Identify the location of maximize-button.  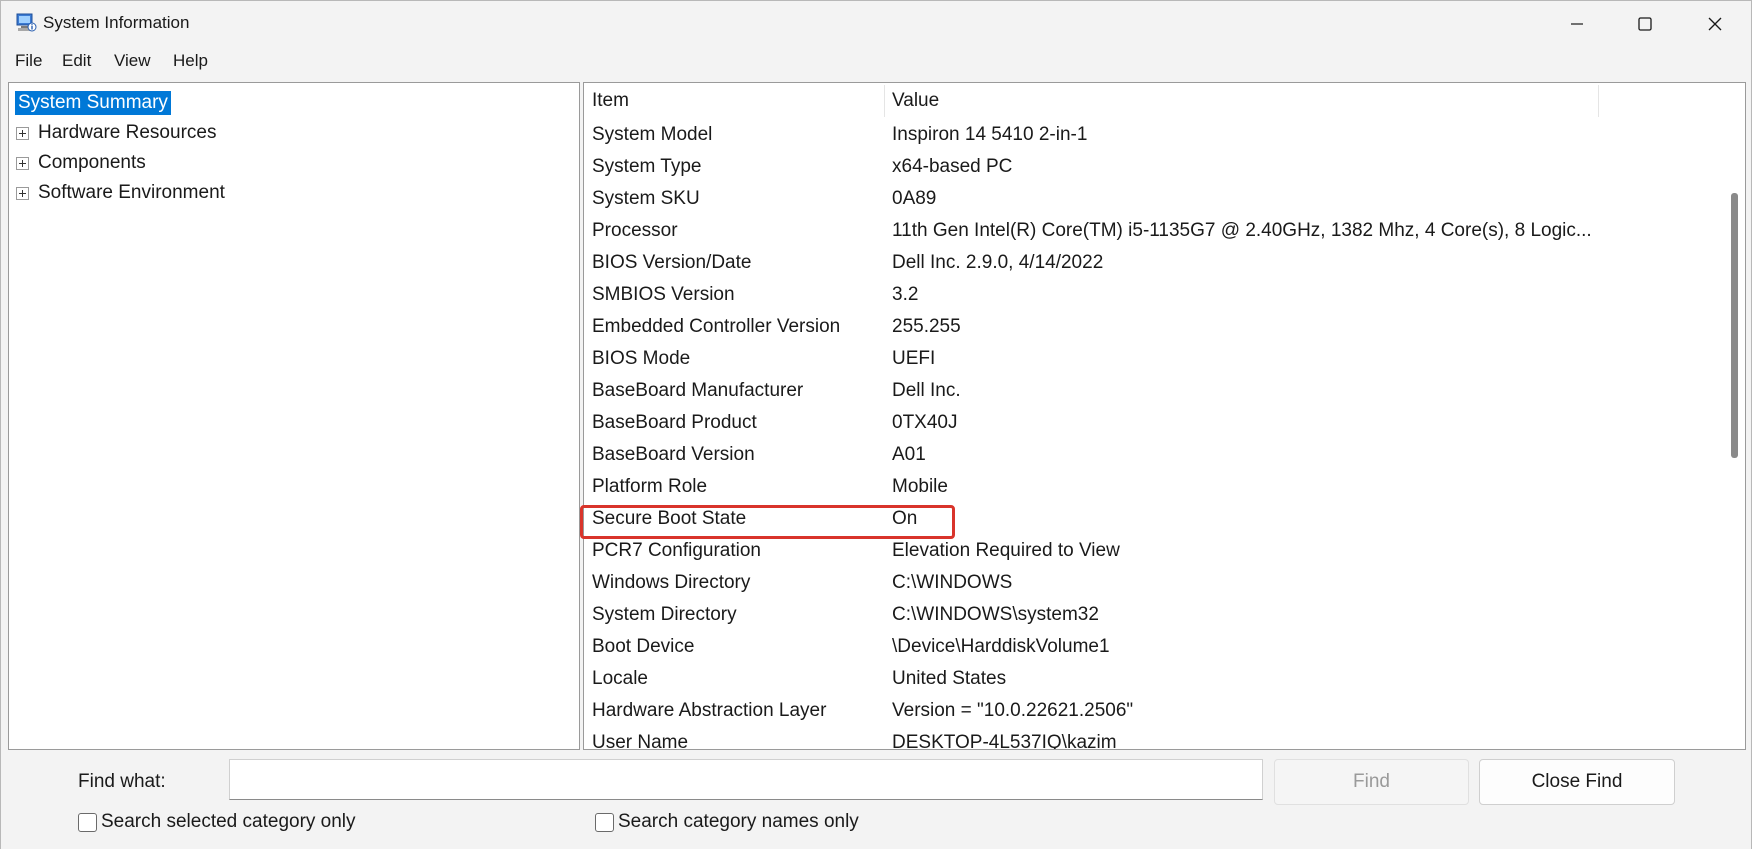
(1645, 23).